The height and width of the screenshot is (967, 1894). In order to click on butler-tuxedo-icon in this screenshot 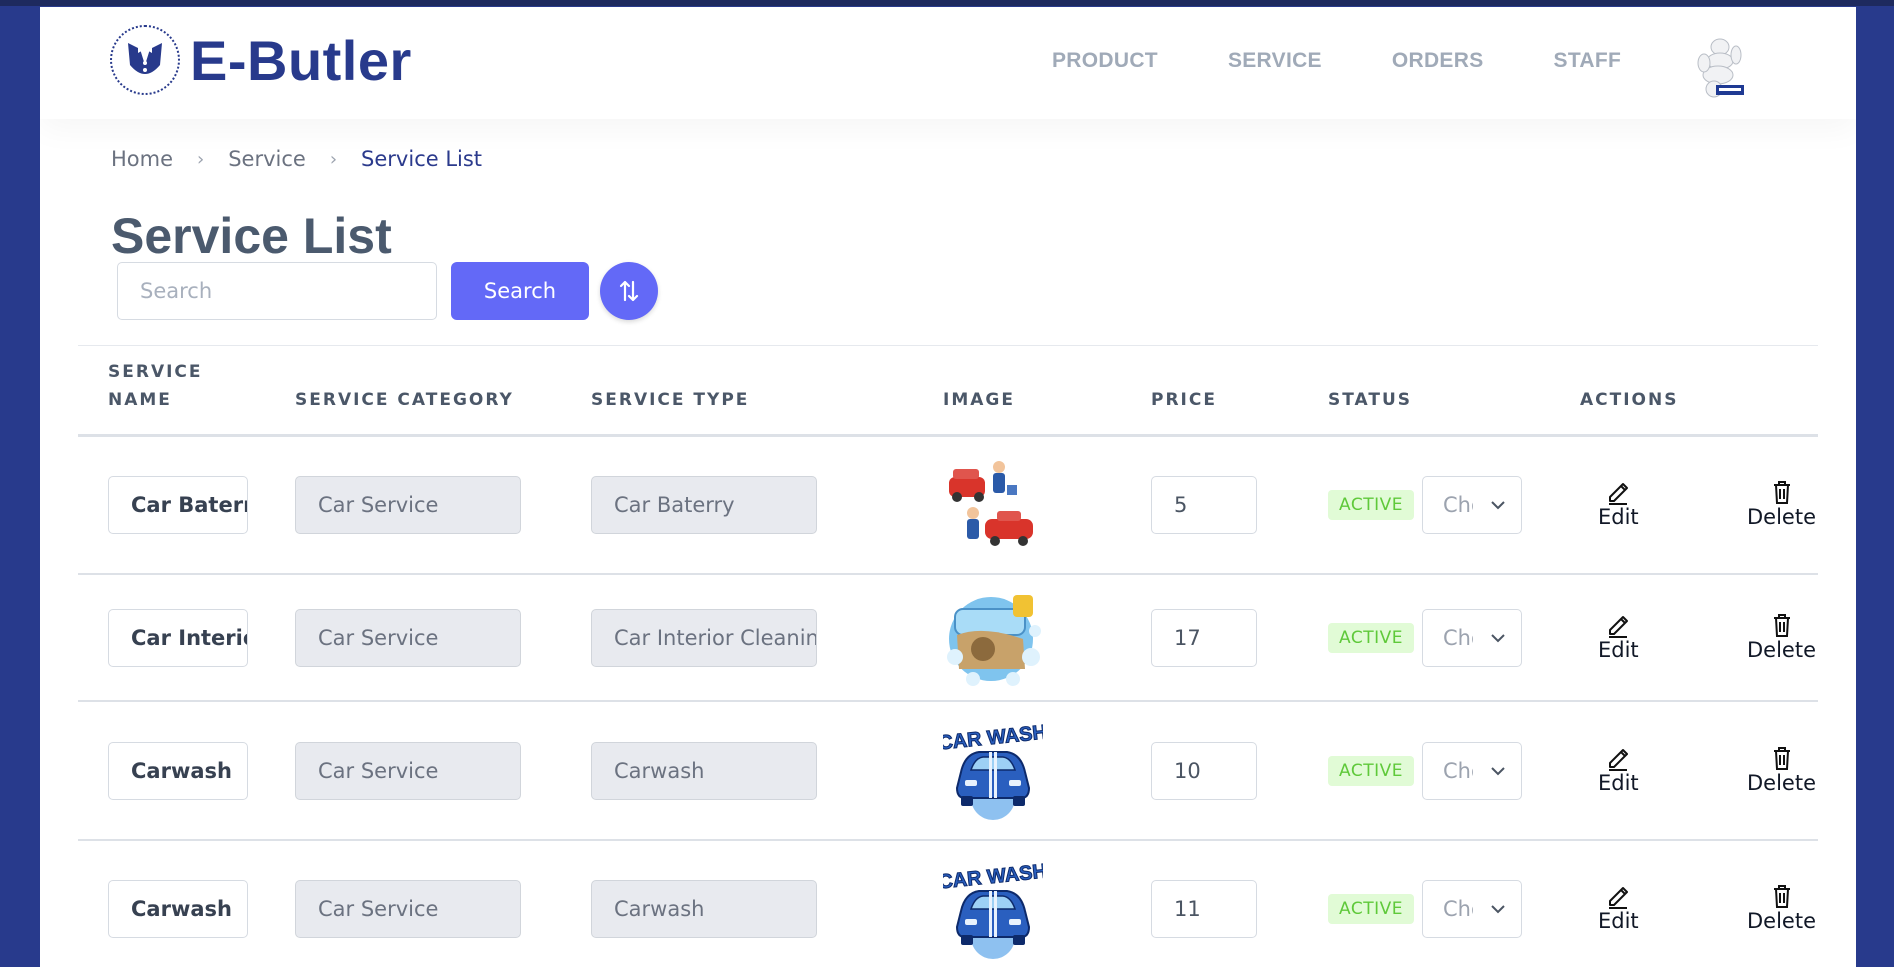, I will do `click(145, 60)`.